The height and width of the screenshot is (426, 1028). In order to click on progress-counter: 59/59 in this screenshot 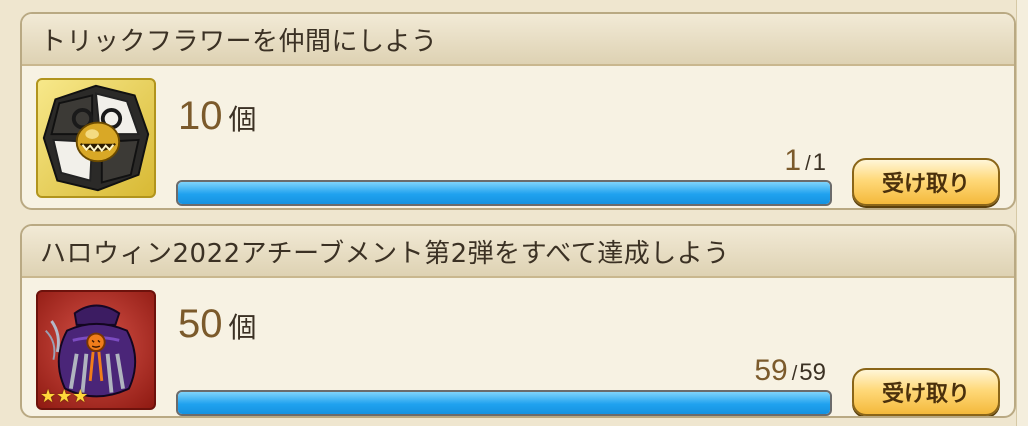, I will do `click(790, 371)`.